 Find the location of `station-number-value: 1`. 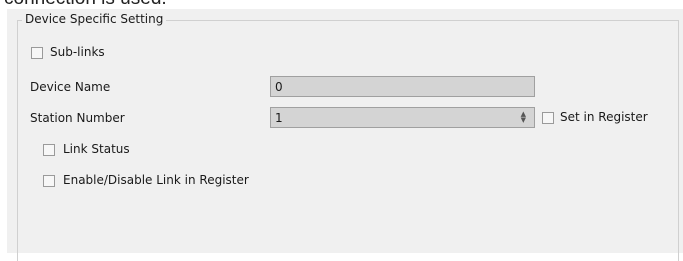

station-number-value: 1 is located at coordinates (279, 118).